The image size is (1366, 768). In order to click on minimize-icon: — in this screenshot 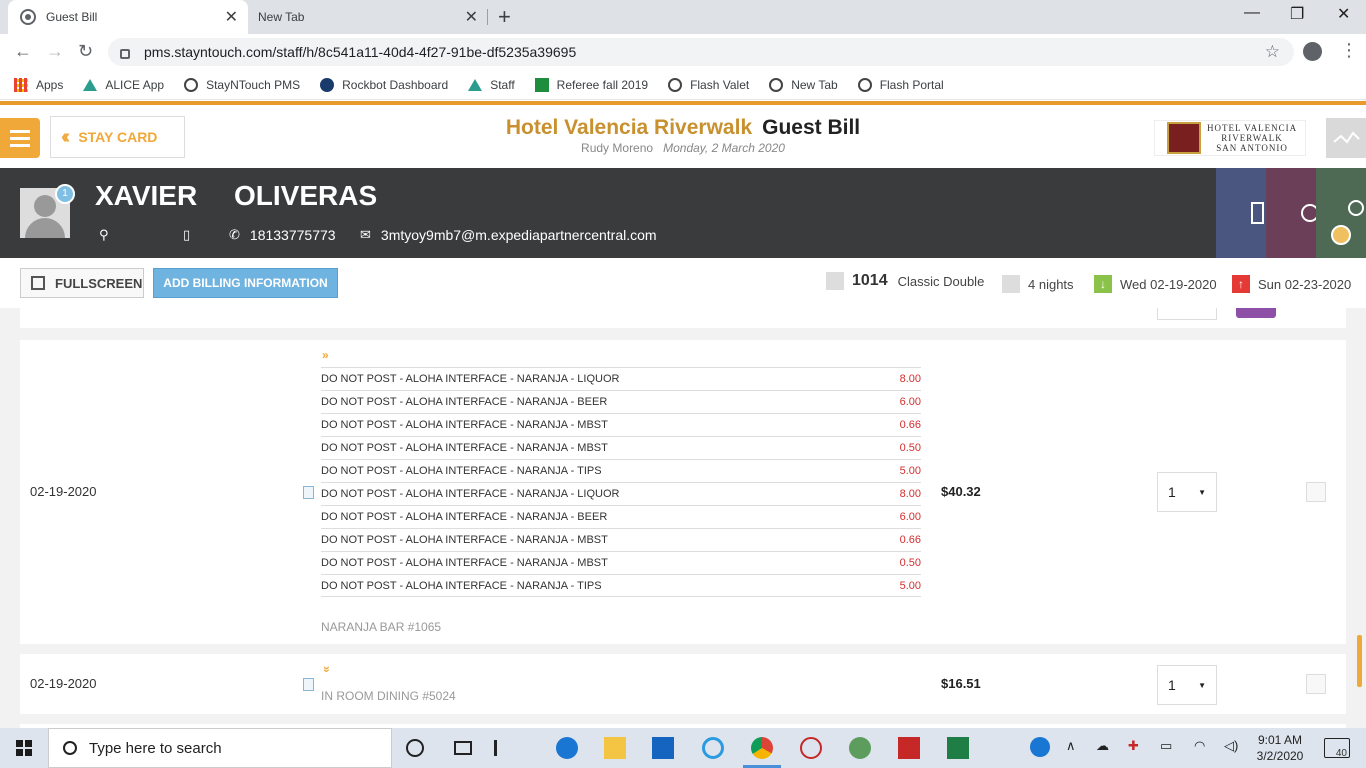, I will do `click(1252, 13)`.